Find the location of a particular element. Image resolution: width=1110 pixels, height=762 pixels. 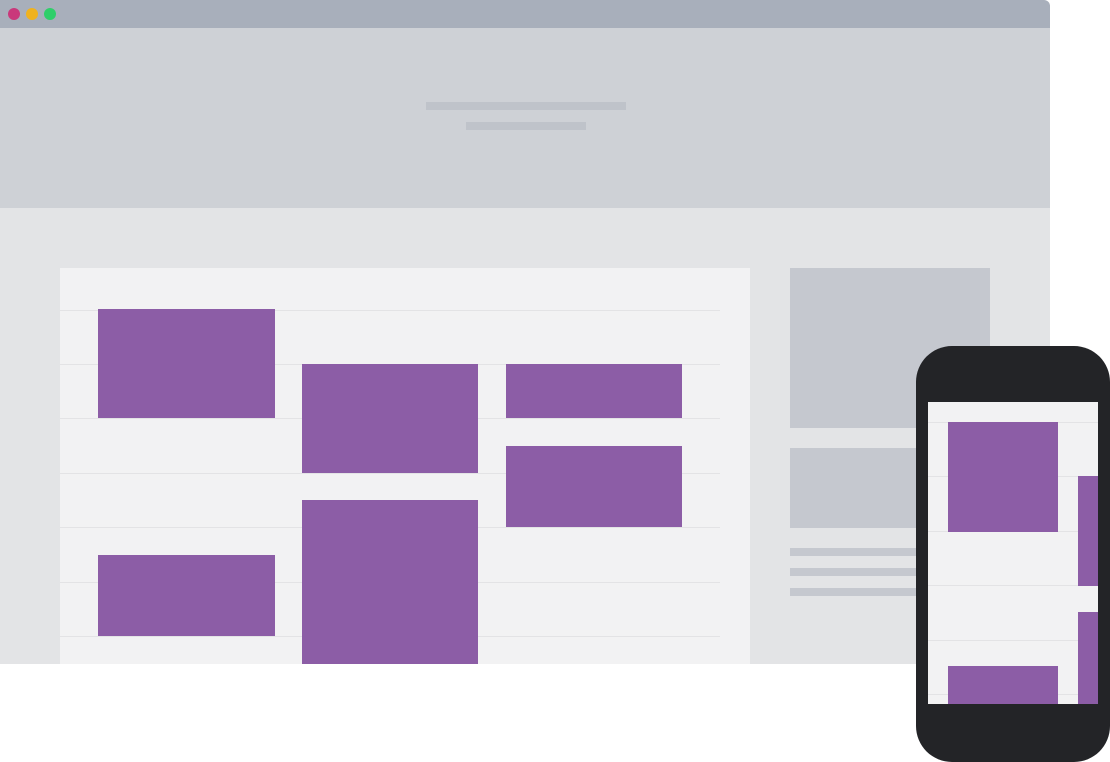

zoom-dot-icon is located at coordinates (50, 14).